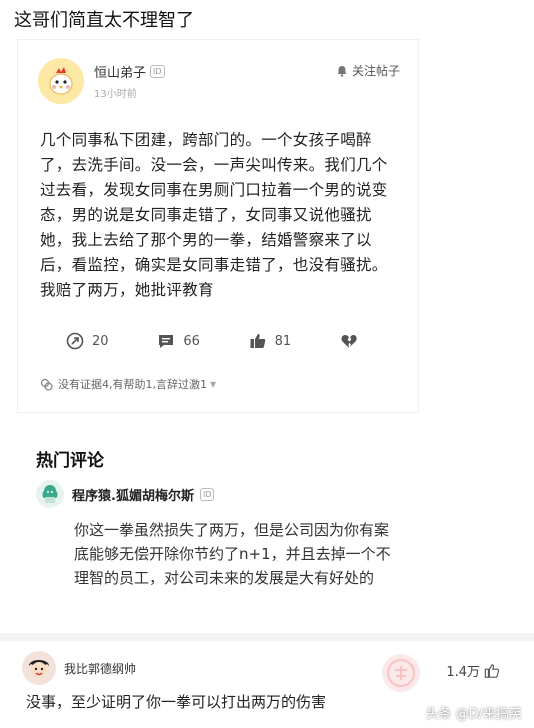 The image size is (534, 728). Describe the element at coordinates (375, 71) in the screenshot. I see `follow-post-label: 关注帖子` at that location.